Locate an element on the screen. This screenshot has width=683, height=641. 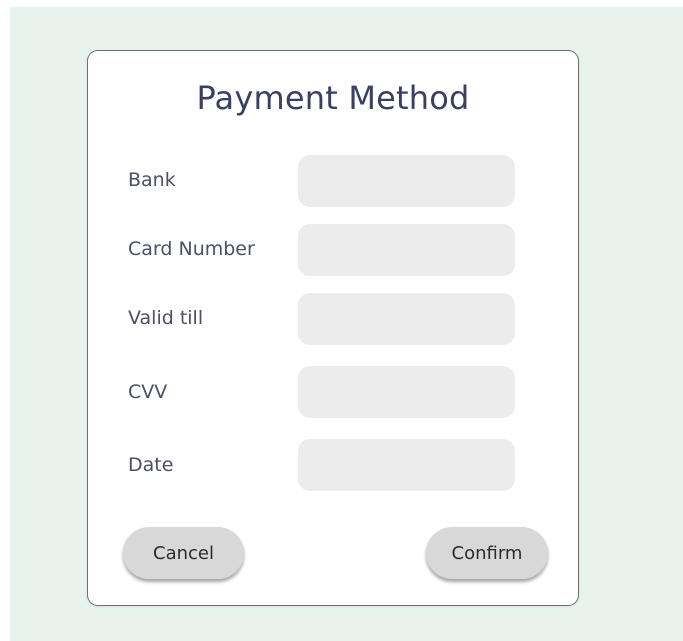
dialog-title: Payment Method is located at coordinates (333, 98).